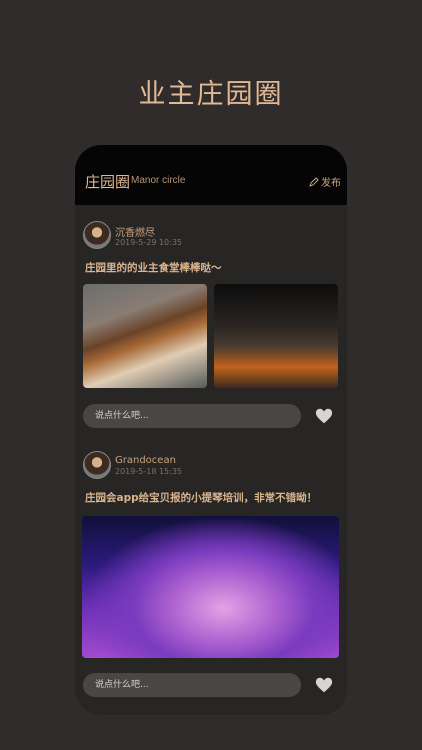  Describe the element at coordinates (158, 180) in the screenshot. I see `header-subtitle: Manor circle` at that location.